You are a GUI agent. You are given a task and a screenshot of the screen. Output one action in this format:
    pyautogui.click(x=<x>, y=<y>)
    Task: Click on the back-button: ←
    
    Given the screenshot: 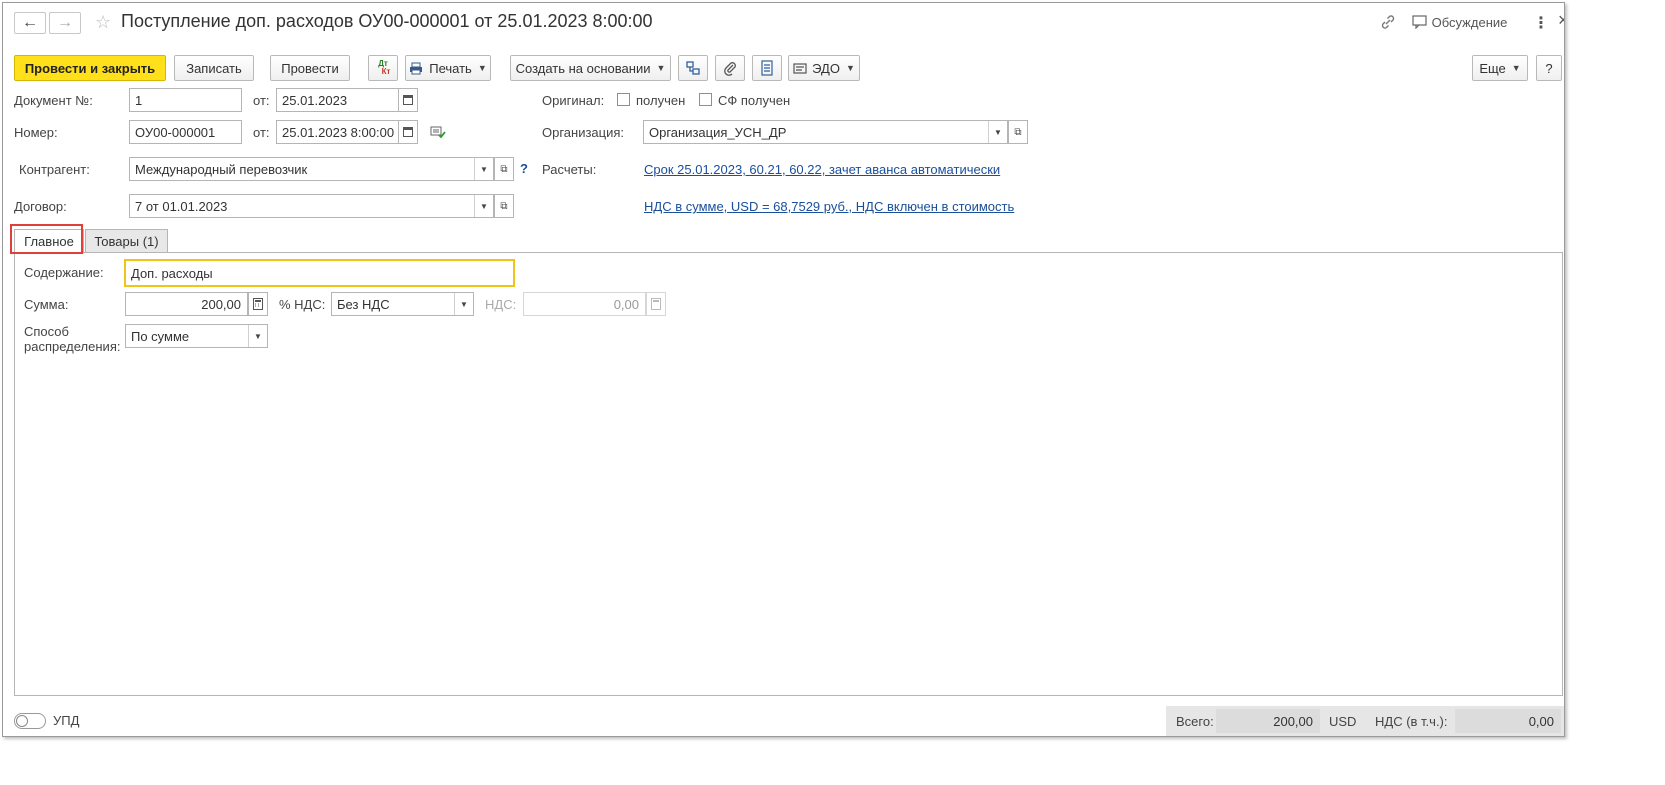 What is the action you would take?
    pyautogui.click(x=30, y=23)
    